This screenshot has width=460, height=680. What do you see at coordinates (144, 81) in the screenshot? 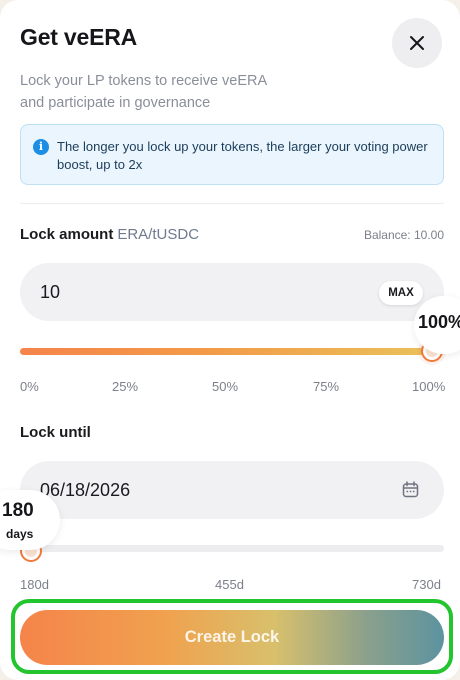
I see `subtitle-line-1: Lock your LP tokens to receive veERA` at bounding box center [144, 81].